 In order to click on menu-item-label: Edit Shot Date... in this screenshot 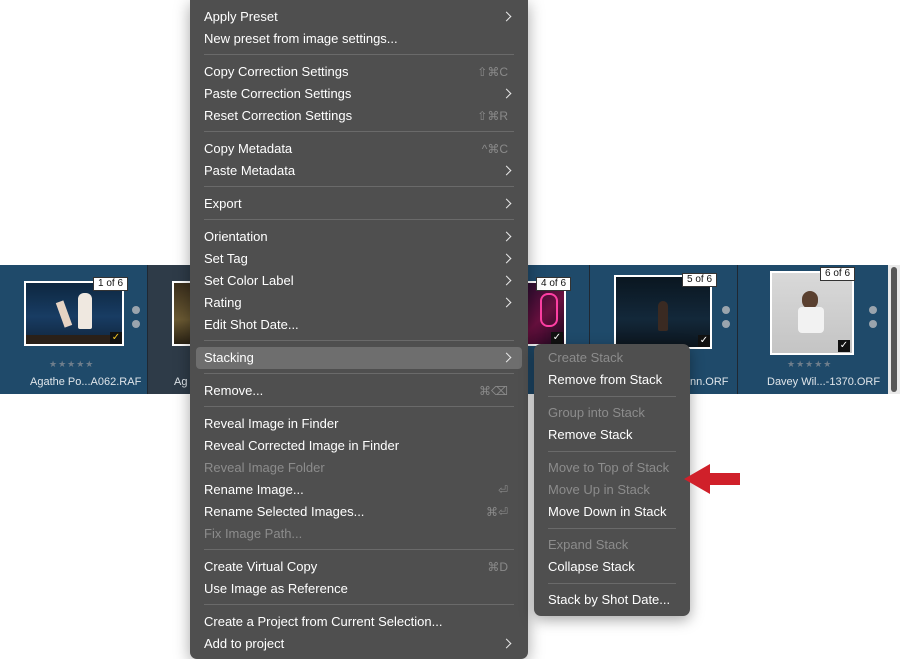, I will do `click(251, 324)`.